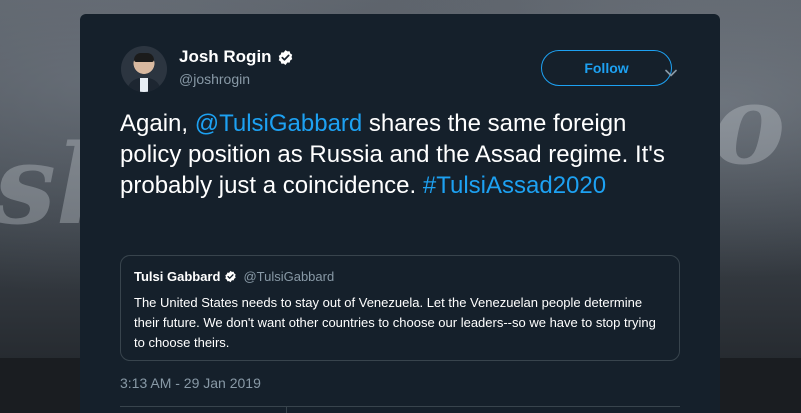  Describe the element at coordinates (279, 123) in the screenshot. I see `mention-link: @TulsiGabbard` at that location.